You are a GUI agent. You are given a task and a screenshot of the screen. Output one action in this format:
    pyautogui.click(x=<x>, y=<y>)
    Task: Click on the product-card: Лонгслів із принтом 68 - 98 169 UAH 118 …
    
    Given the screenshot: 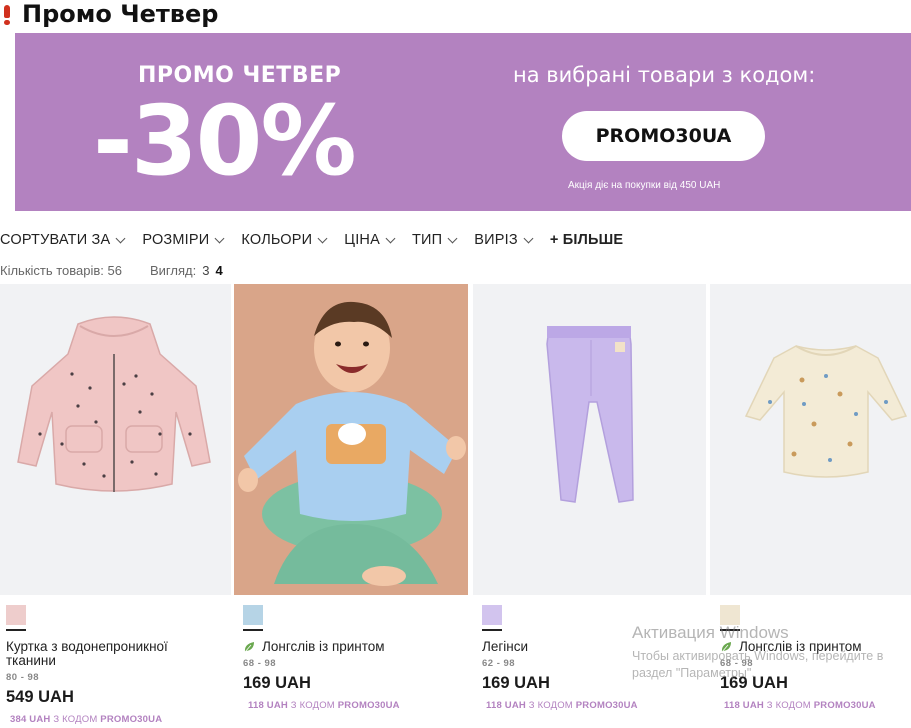 What is the action you would take?
    pyautogui.click(x=810, y=506)
    